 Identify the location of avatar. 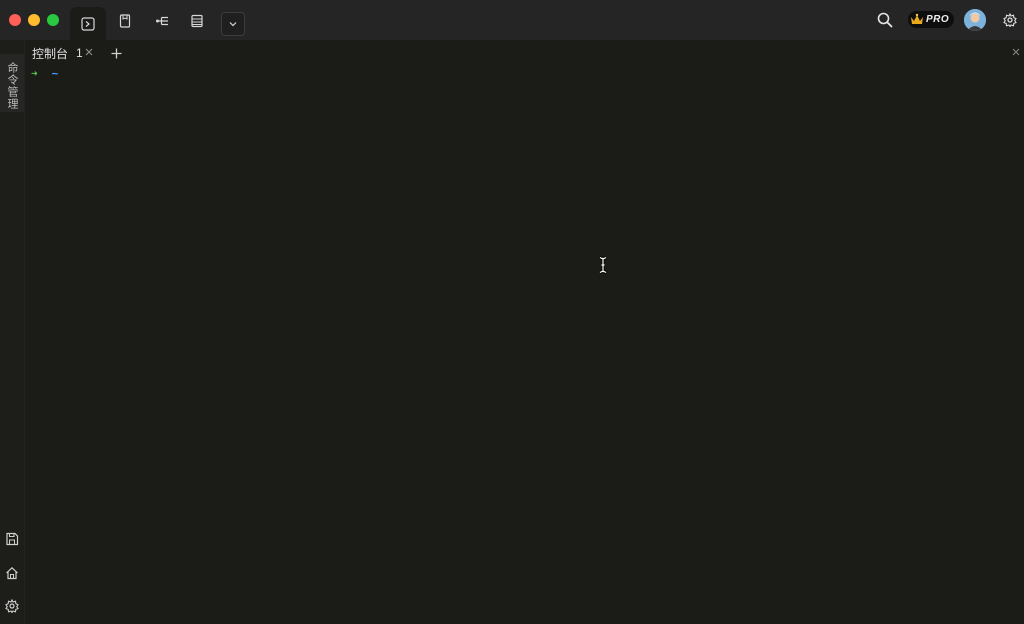
(975, 20).